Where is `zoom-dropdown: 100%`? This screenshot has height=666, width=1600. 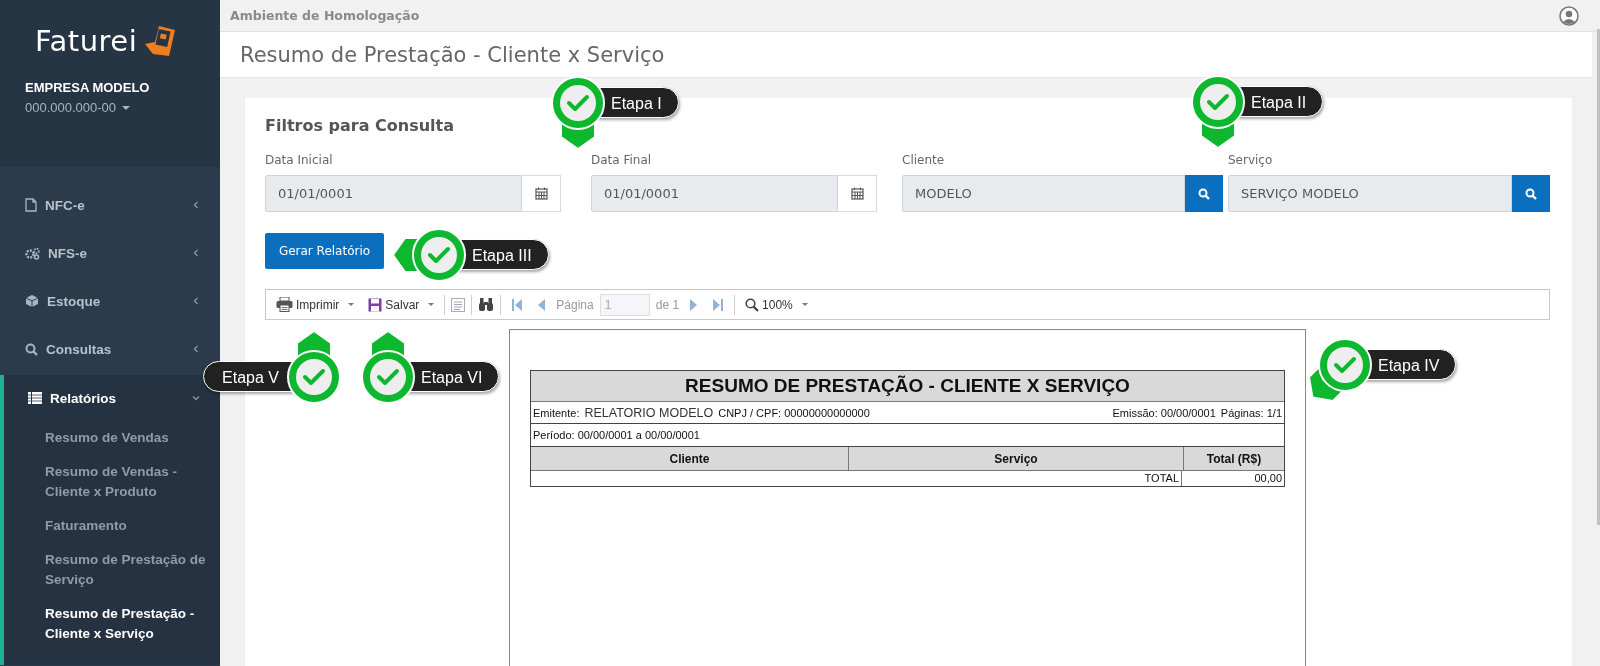
zoom-dropdown: 100% is located at coordinates (776, 304).